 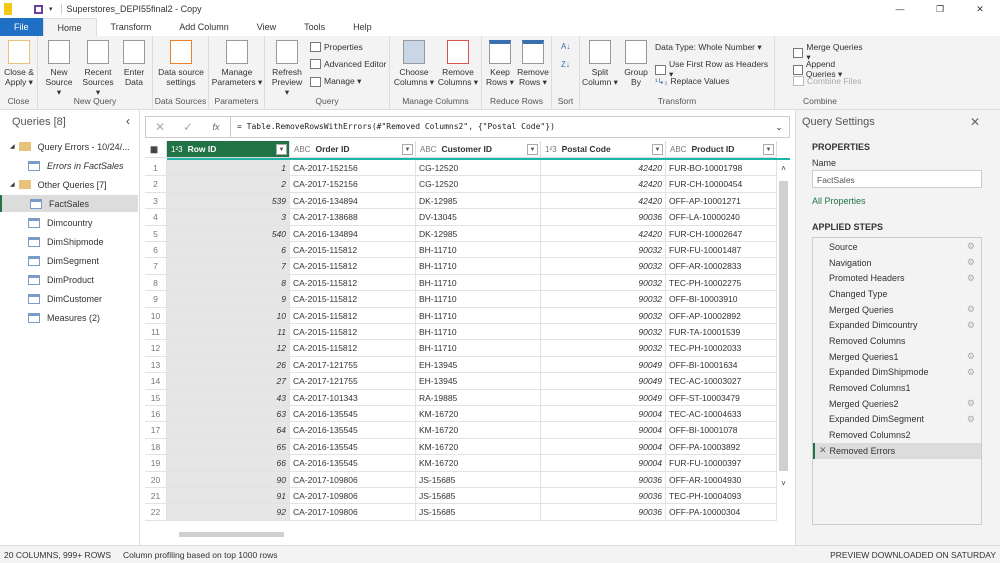 What do you see at coordinates (228, 397) in the screenshot?
I see `cell-row-id: 43` at bounding box center [228, 397].